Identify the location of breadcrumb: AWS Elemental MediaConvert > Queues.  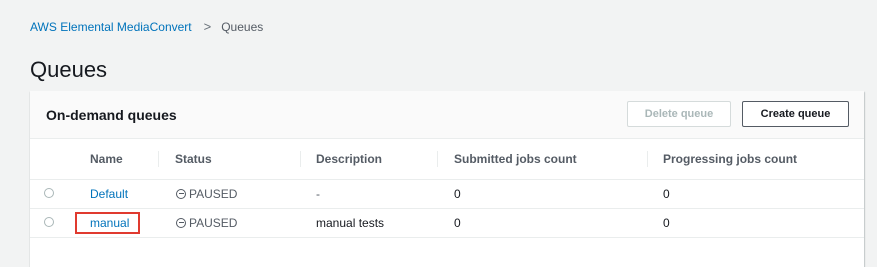
(146, 26).